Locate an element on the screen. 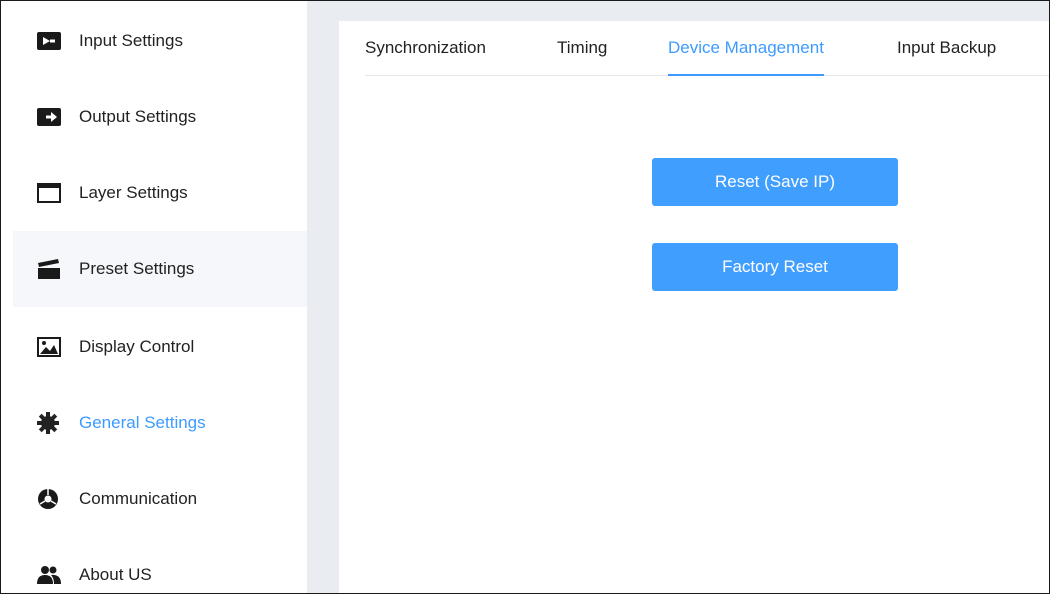 The height and width of the screenshot is (594, 1050). tab-timing: Timing is located at coordinates (582, 48).